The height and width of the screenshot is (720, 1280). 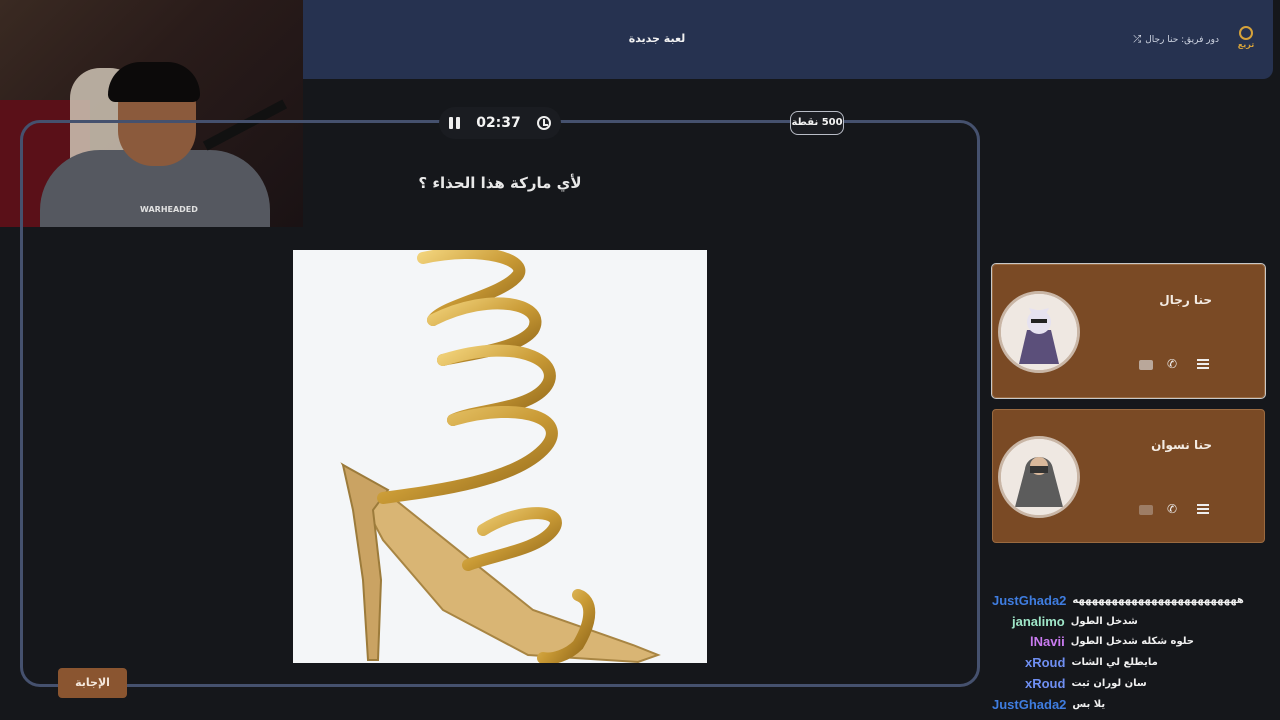 I want to click on chat-text: شدخل الطول, so click(x=1104, y=621).